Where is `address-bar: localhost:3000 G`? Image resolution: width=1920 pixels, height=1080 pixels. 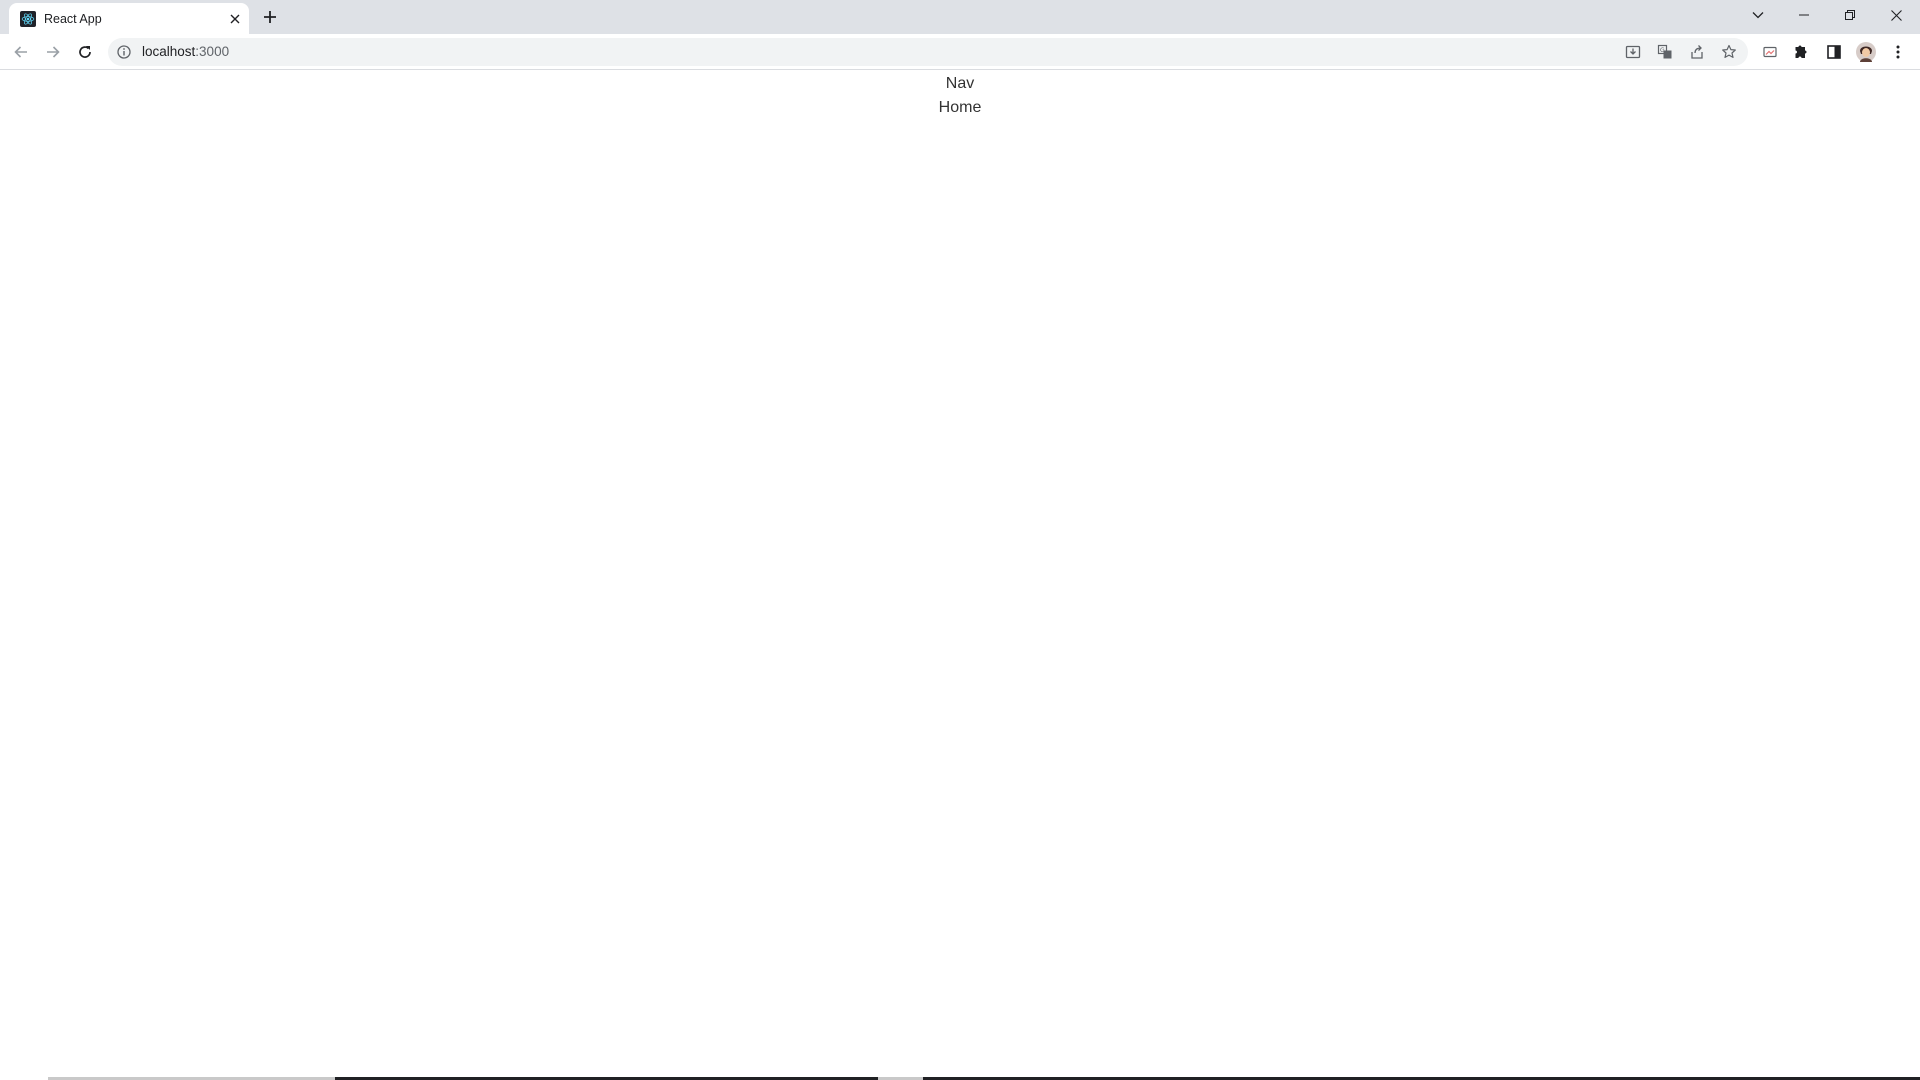
address-bar: localhost:3000 G is located at coordinates (928, 52).